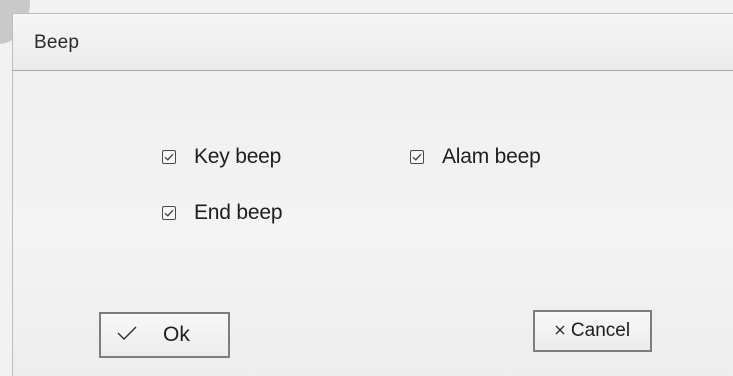 The width and height of the screenshot is (733, 376). I want to click on ok-button: Ok, so click(164, 335).